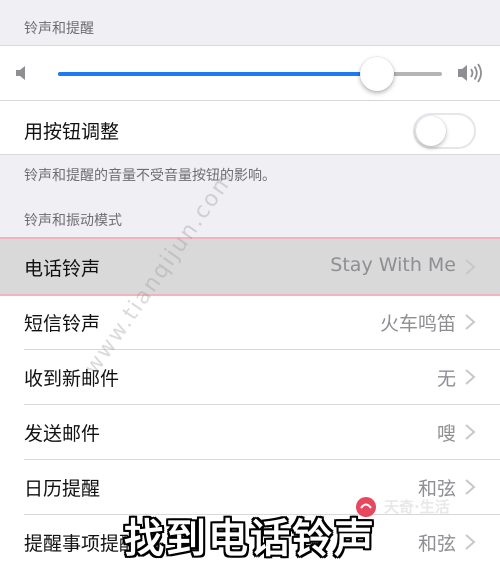 The height and width of the screenshot is (570, 500). Describe the element at coordinates (431, 131) in the screenshot. I see `toggle-knob` at that location.